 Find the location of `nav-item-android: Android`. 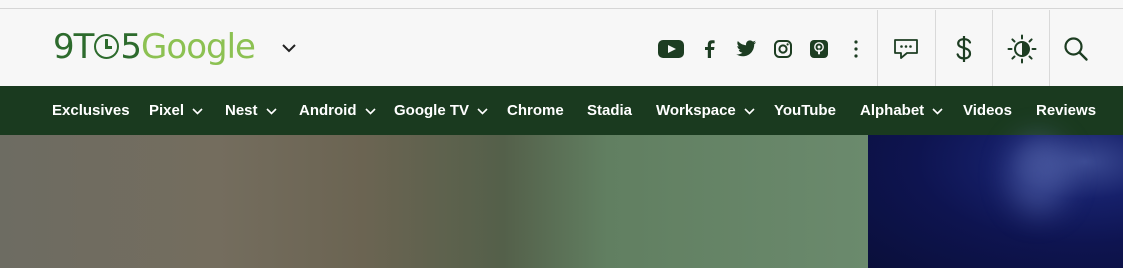

nav-item-android: Android is located at coordinates (337, 110).